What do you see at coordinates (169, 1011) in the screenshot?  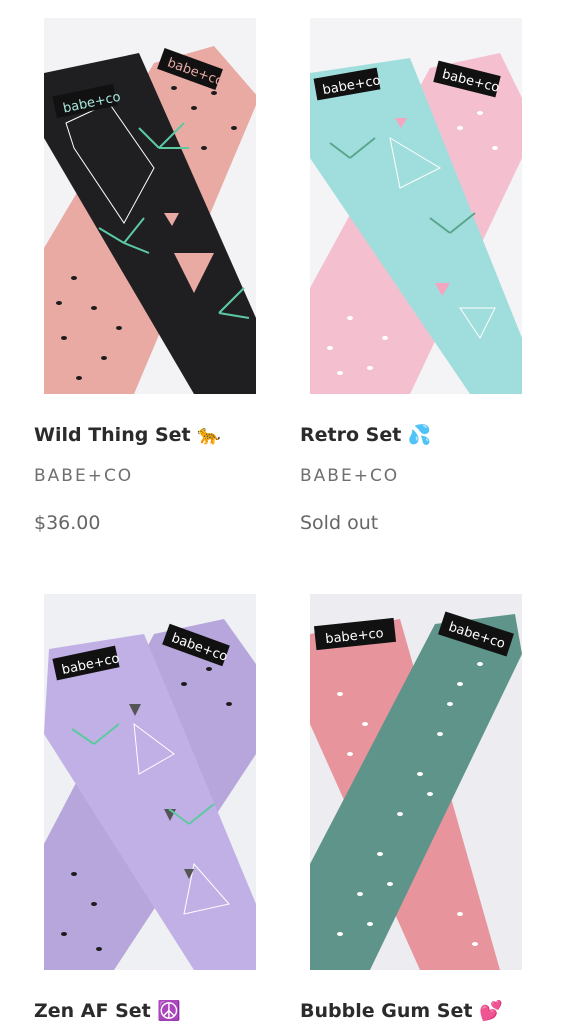 I see `peace-symbol-emoji-icon: ☮️` at bounding box center [169, 1011].